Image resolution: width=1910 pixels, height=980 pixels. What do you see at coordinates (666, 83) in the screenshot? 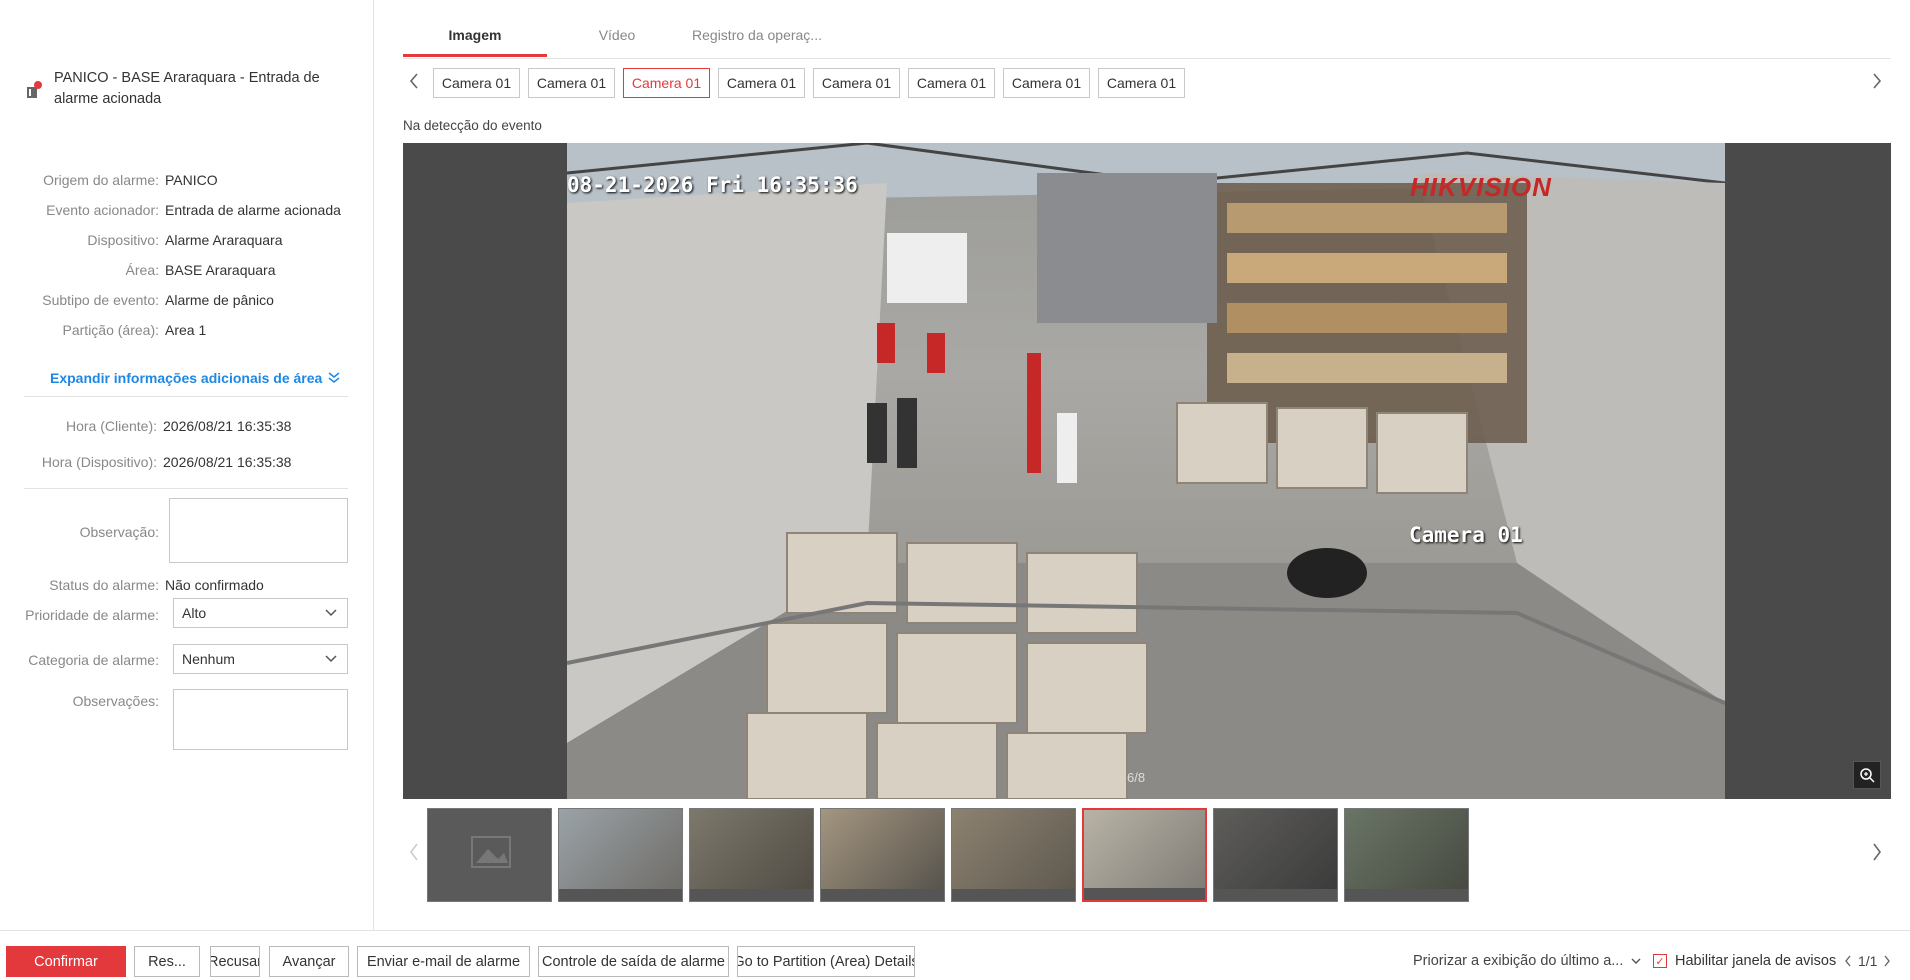
I see `camera-button-active: Camera 01` at bounding box center [666, 83].